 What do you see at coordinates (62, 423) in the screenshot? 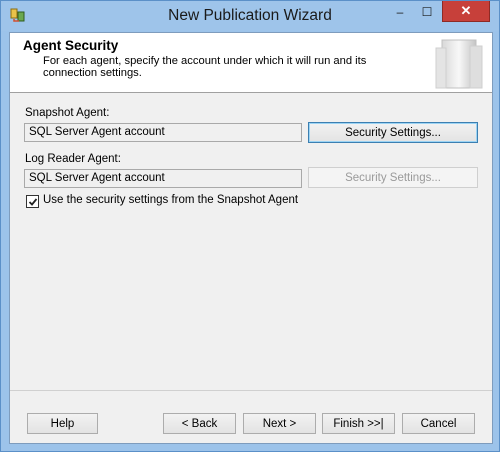
I see `help-button: Help` at bounding box center [62, 423].